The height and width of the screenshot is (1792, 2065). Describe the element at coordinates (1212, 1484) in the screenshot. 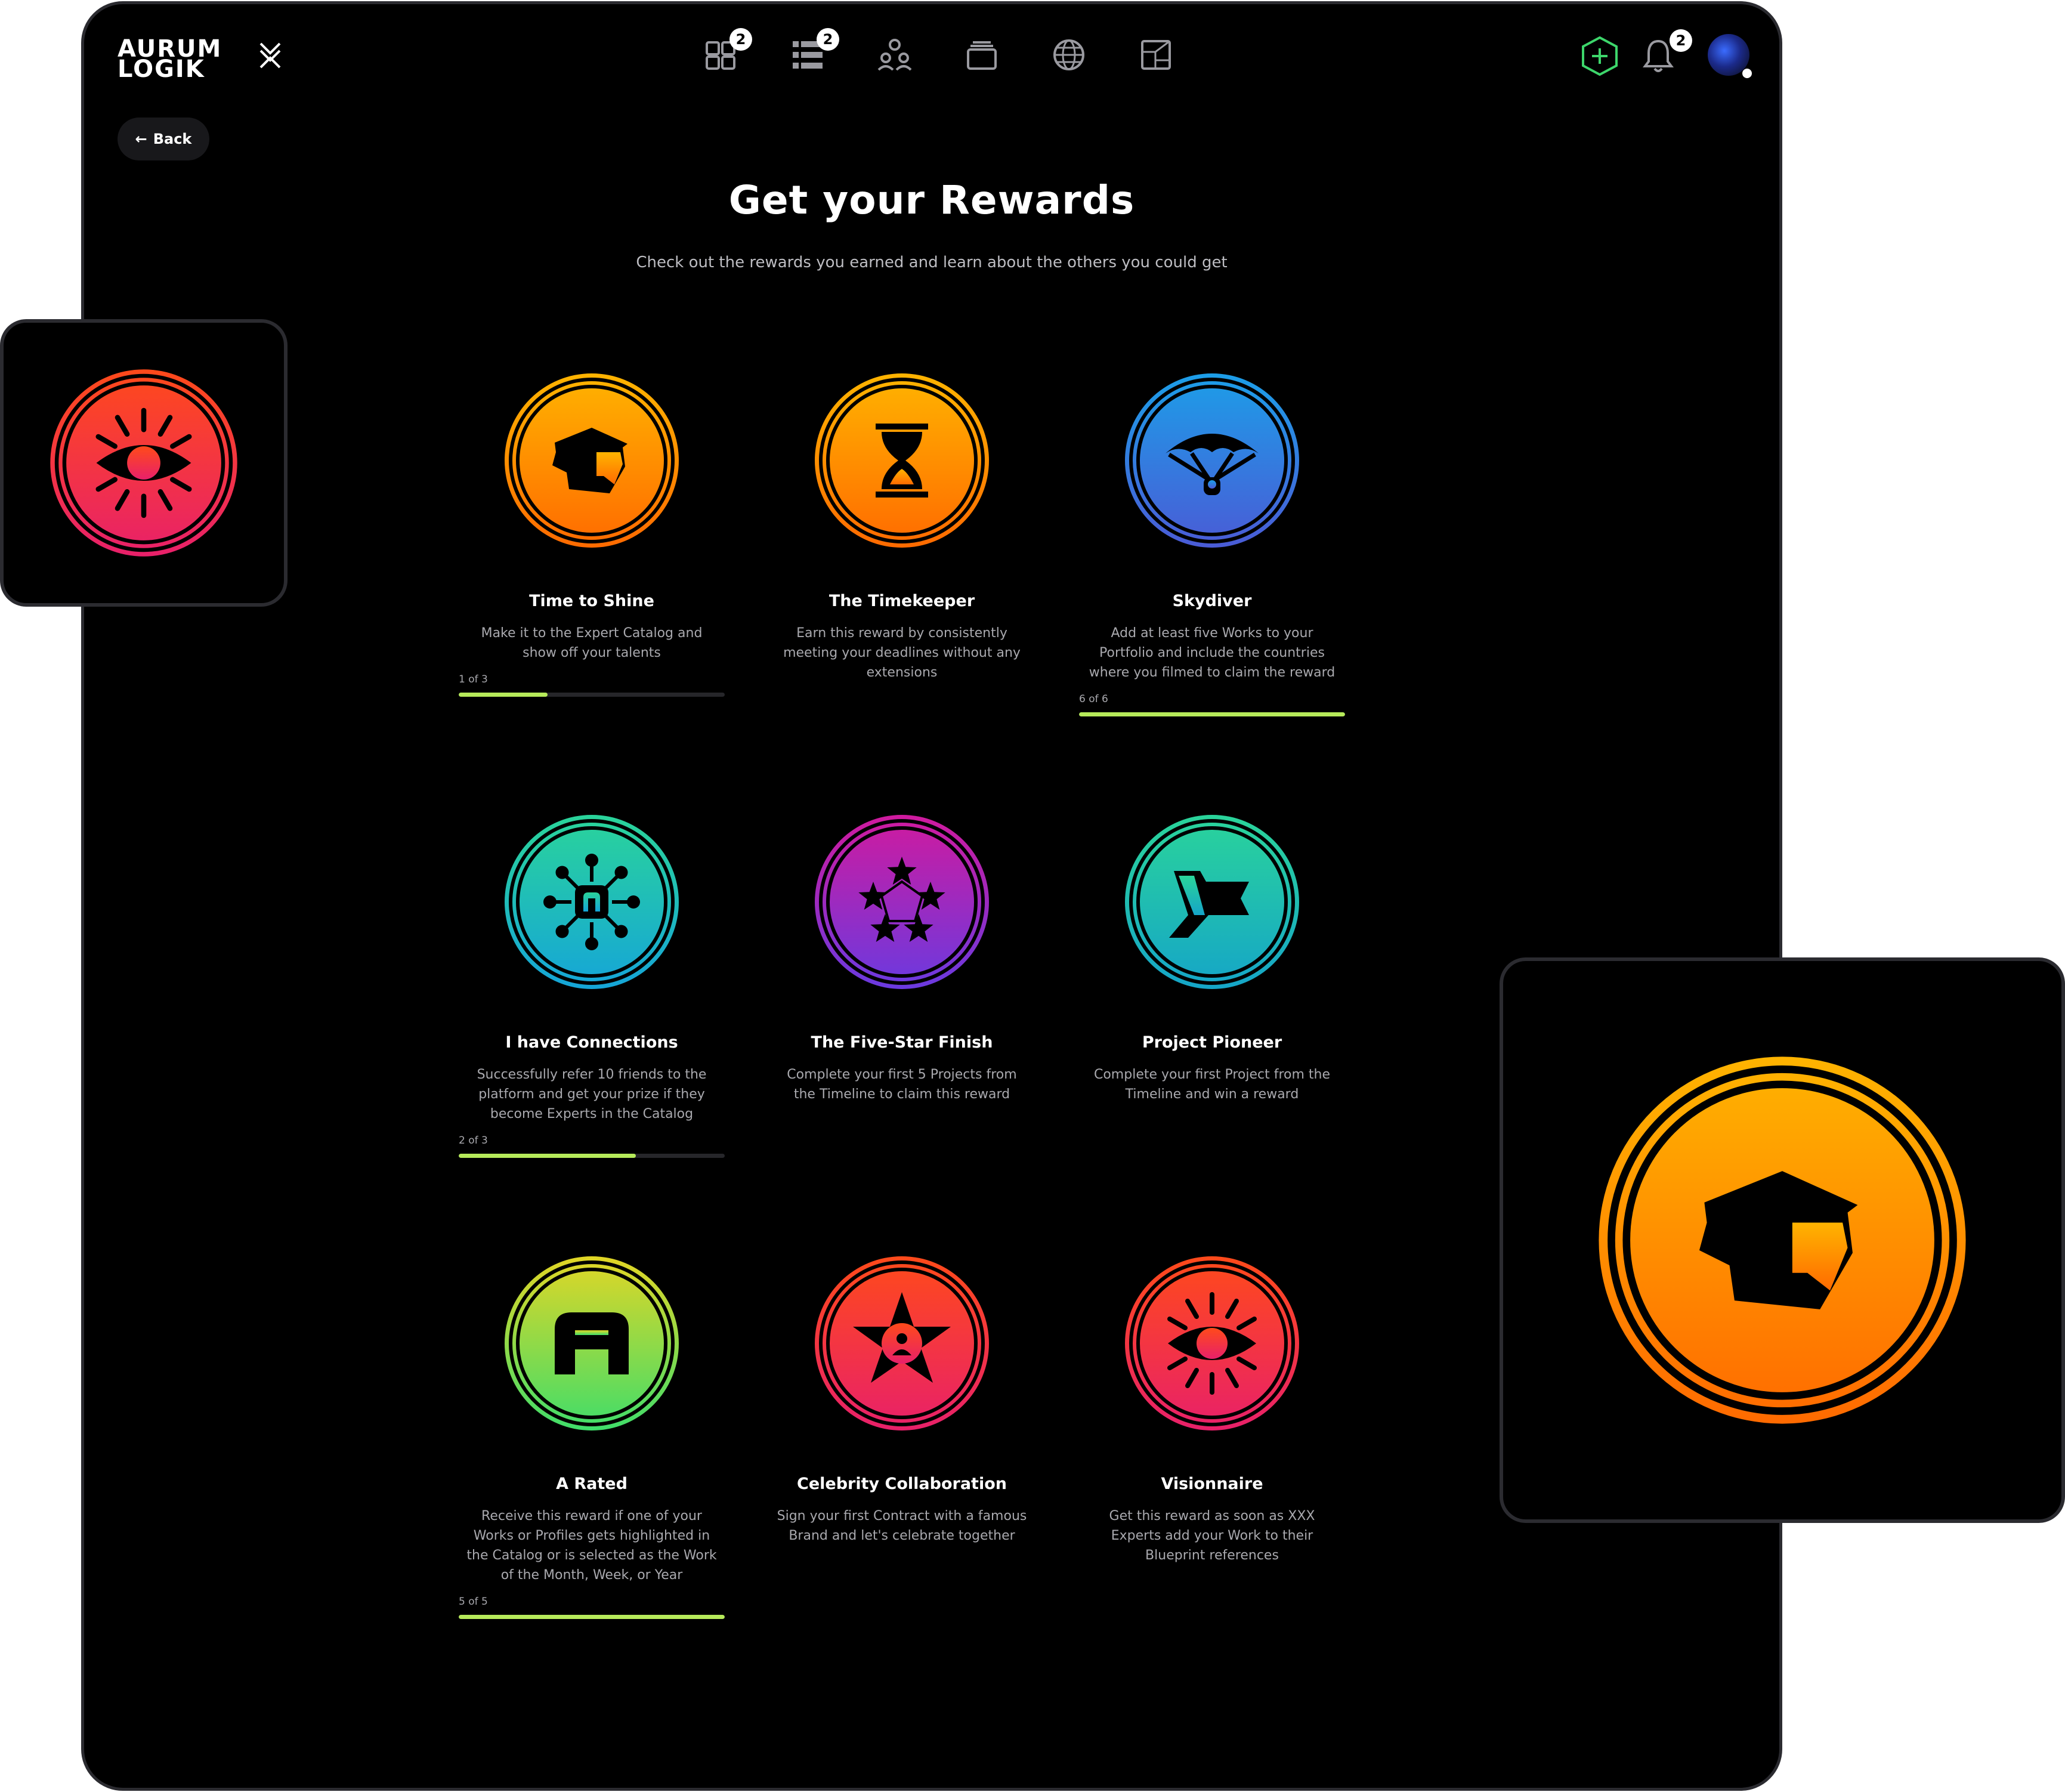

I see `reward-title: Visionnaire` at that location.